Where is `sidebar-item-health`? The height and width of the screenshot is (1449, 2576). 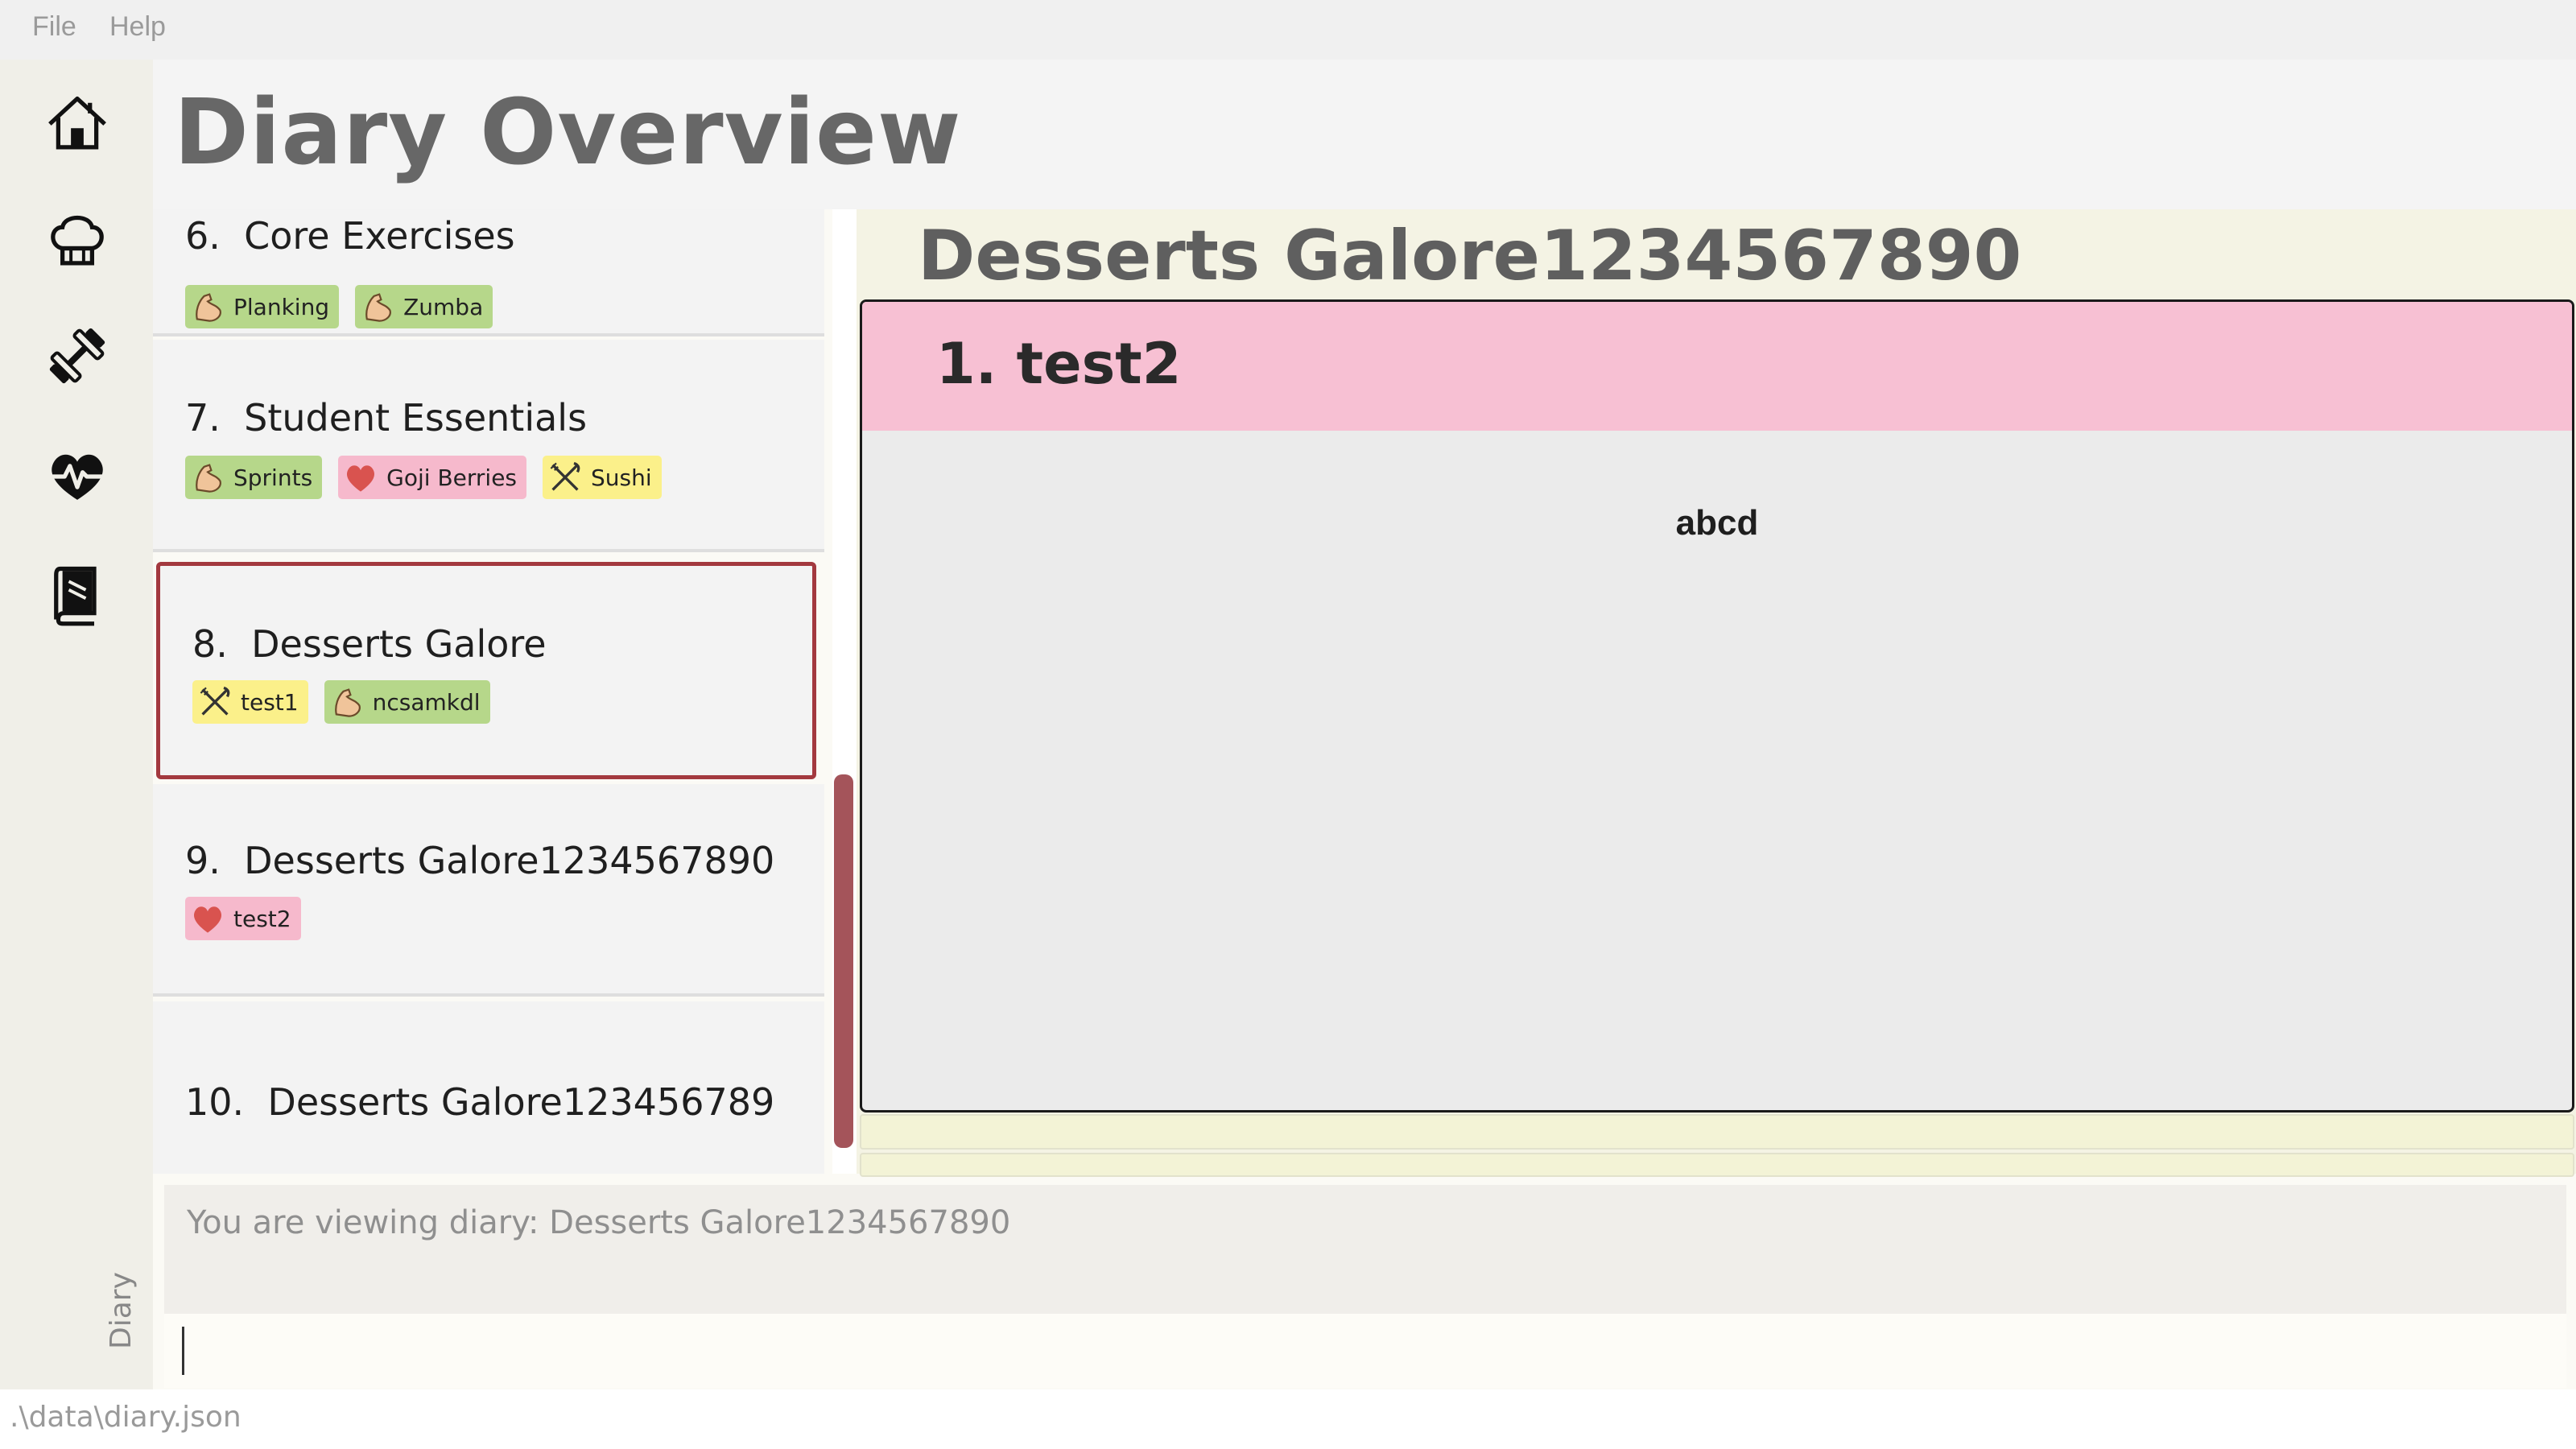 sidebar-item-health is located at coordinates (77, 476).